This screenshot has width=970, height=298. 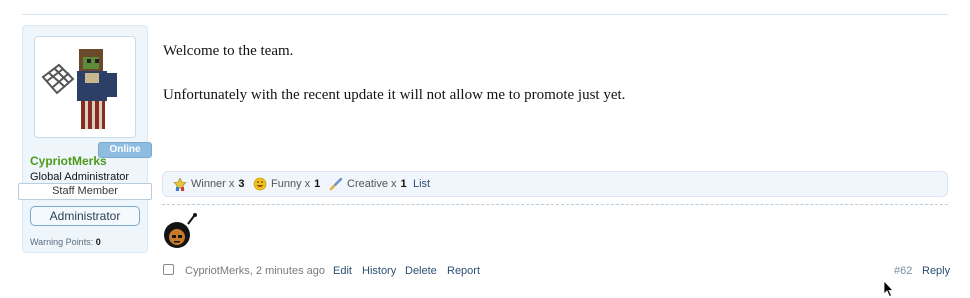 I want to click on post-select-checkbox, so click(x=168, y=269).